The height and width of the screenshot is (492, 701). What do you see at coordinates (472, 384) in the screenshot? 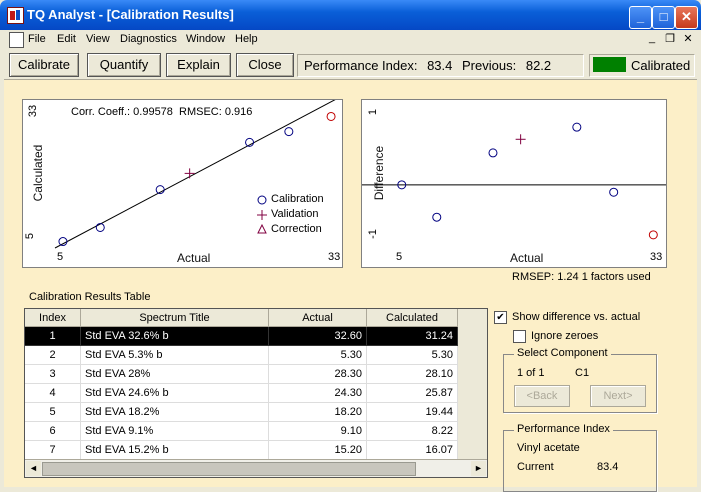
I see `table-empty-area` at bounding box center [472, 384].